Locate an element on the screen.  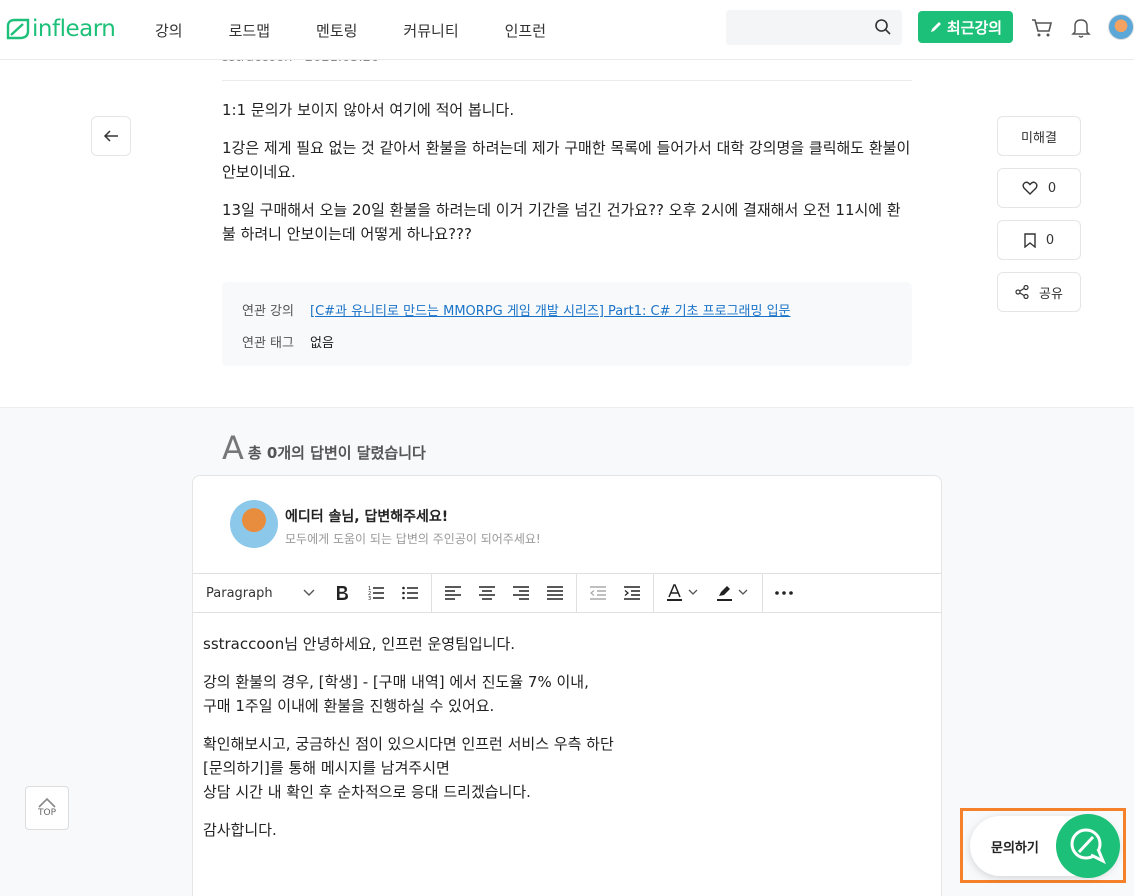
bullet-list-button is located at coordinates (410, 593).